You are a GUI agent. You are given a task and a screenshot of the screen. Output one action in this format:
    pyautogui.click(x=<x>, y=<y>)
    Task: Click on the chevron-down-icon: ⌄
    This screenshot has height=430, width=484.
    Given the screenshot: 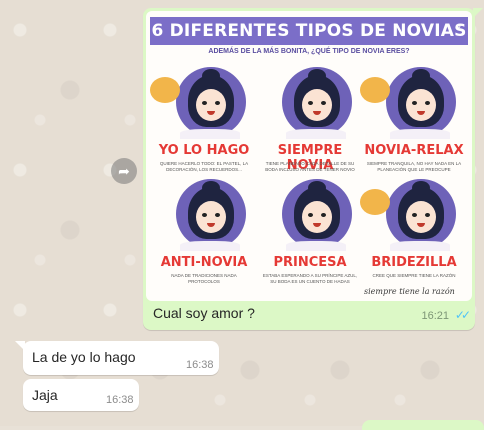 What is the action you would take?
    pyautogui.click(x=458, y=25)
    